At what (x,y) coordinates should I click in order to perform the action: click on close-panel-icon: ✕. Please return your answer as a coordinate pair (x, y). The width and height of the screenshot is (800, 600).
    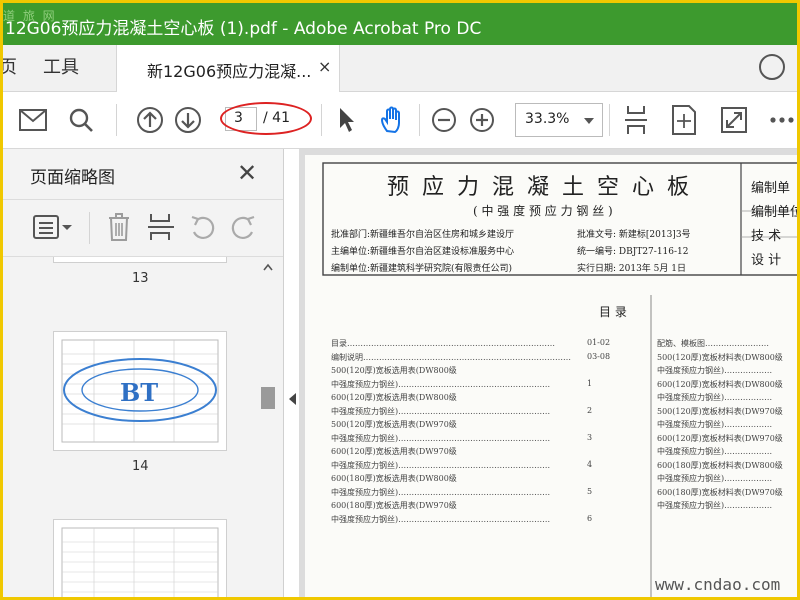
    Looking at the image, I should click on (247, 173).